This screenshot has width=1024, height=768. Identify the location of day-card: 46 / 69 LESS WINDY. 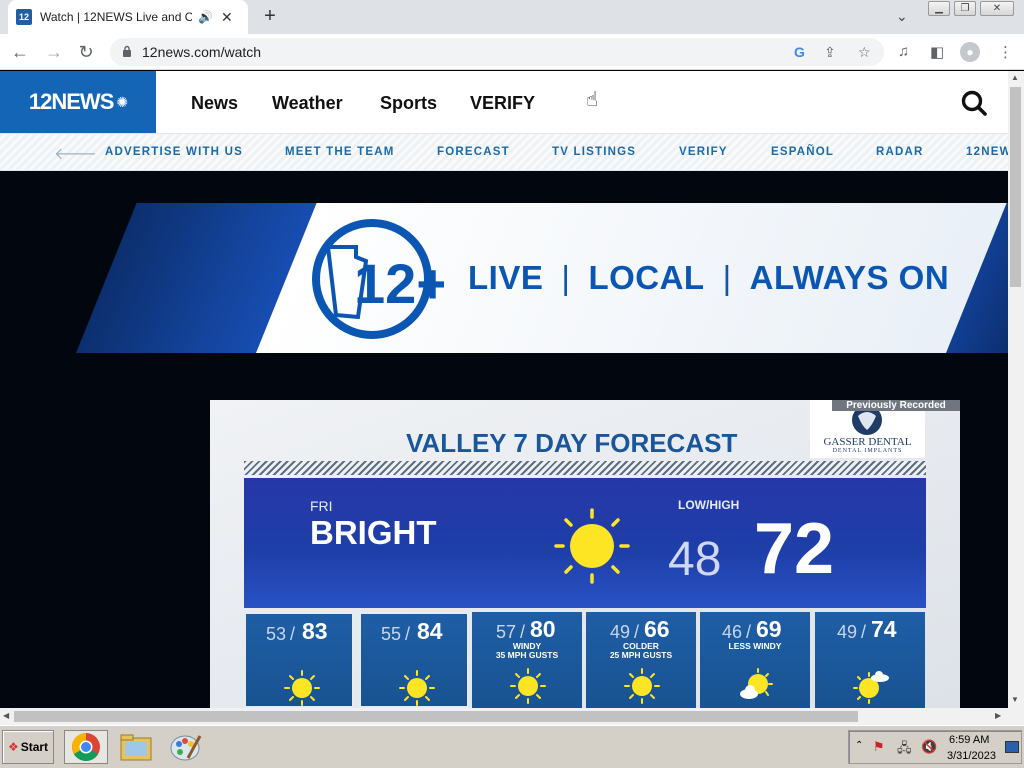
(755, 660).